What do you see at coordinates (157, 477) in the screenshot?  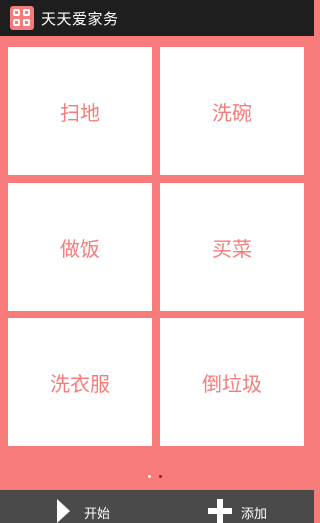 I see `page-indicator` at bounding box center [157, 477].